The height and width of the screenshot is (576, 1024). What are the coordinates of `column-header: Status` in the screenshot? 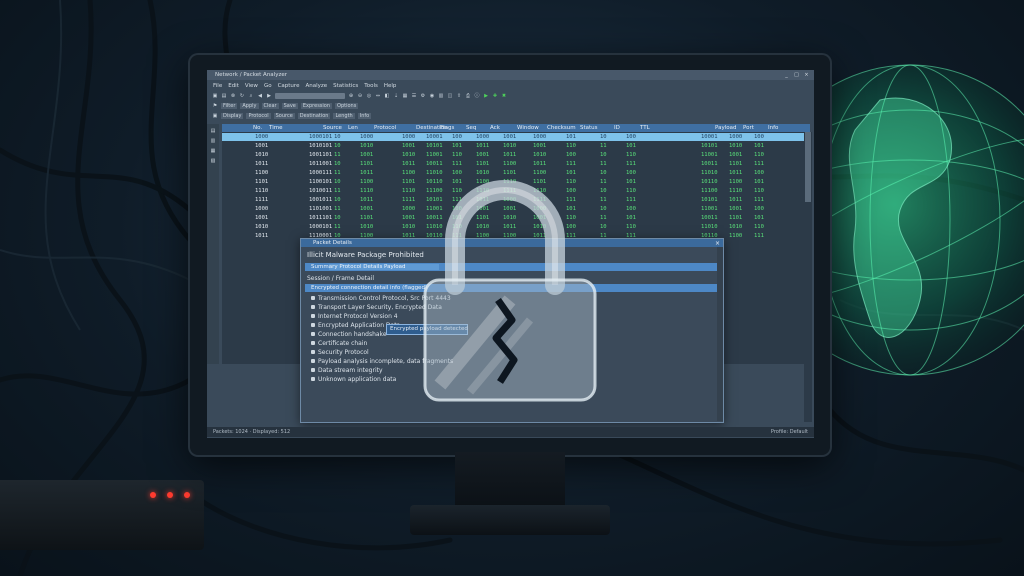 It's located at (589, 128).